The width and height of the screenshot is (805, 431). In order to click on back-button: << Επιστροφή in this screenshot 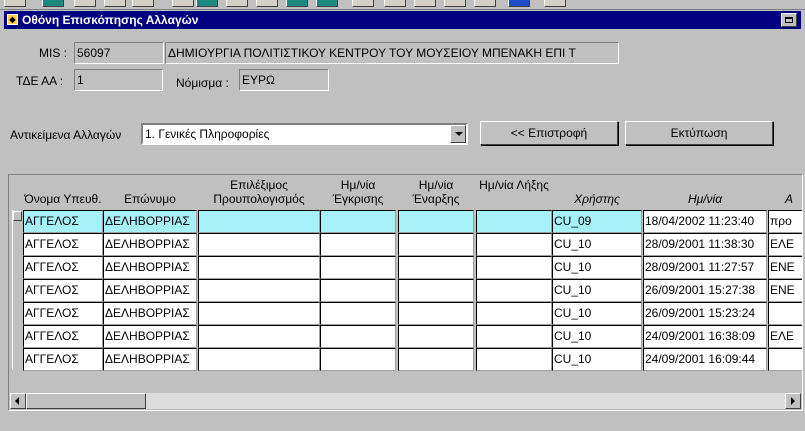, I will do `click(549, 133)`.